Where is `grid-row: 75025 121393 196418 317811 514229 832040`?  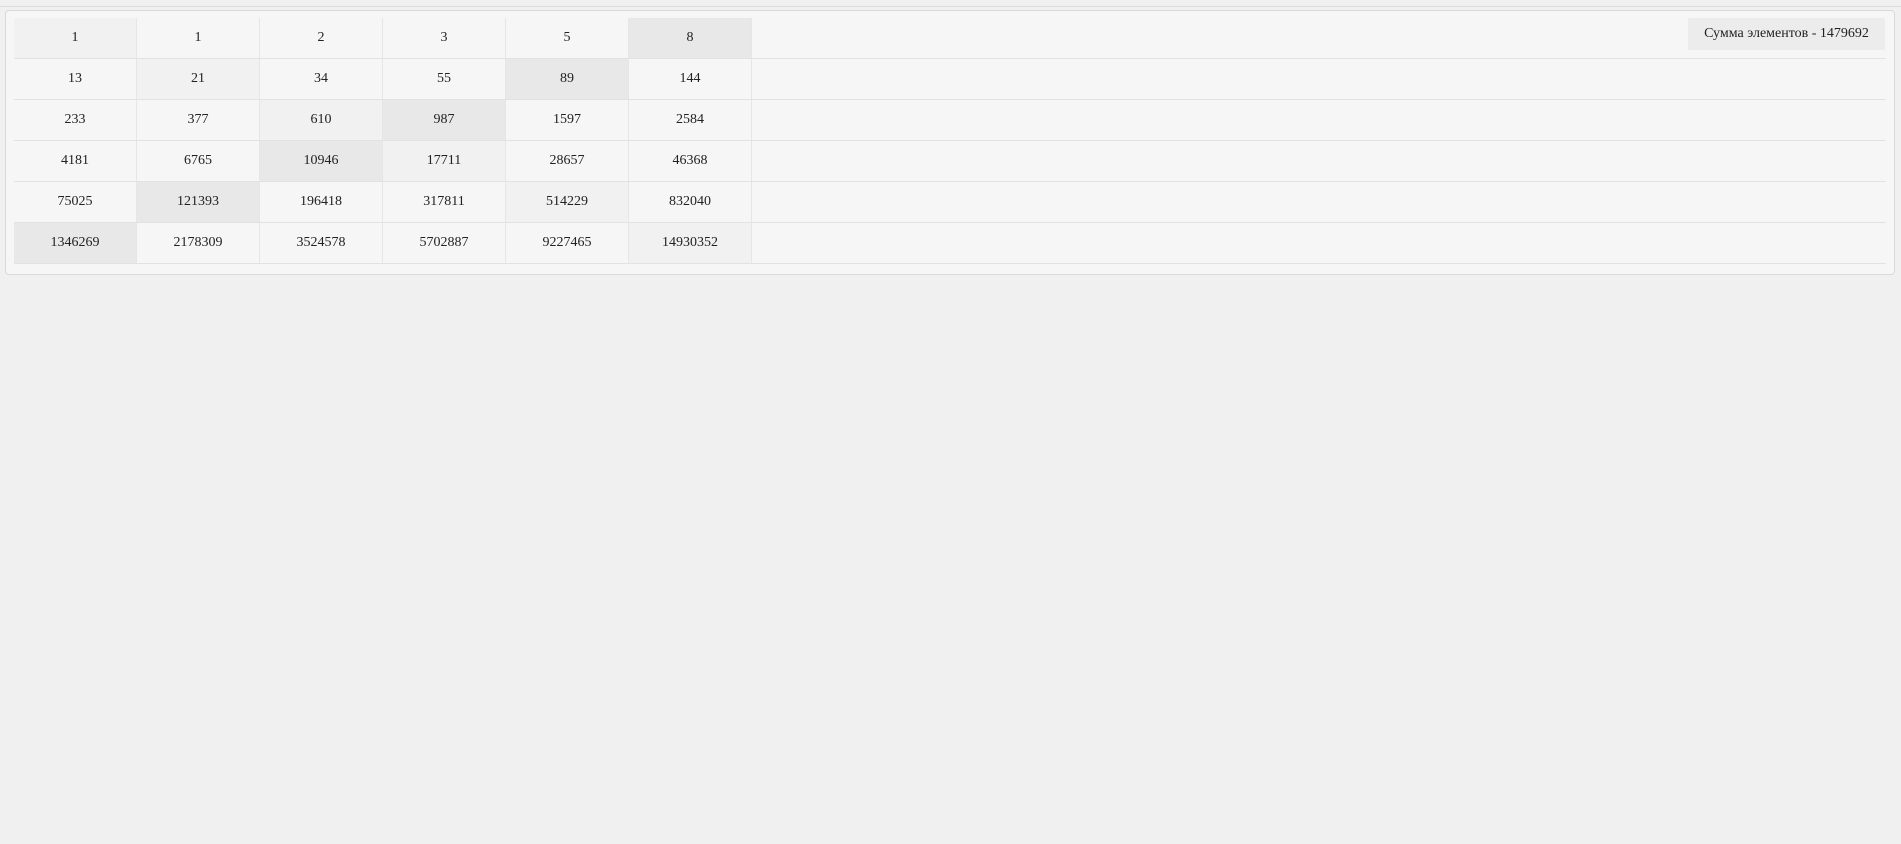 grid-row: 75025 121393 196418 317811 514229 832040 is located at coordinates (950, 202).